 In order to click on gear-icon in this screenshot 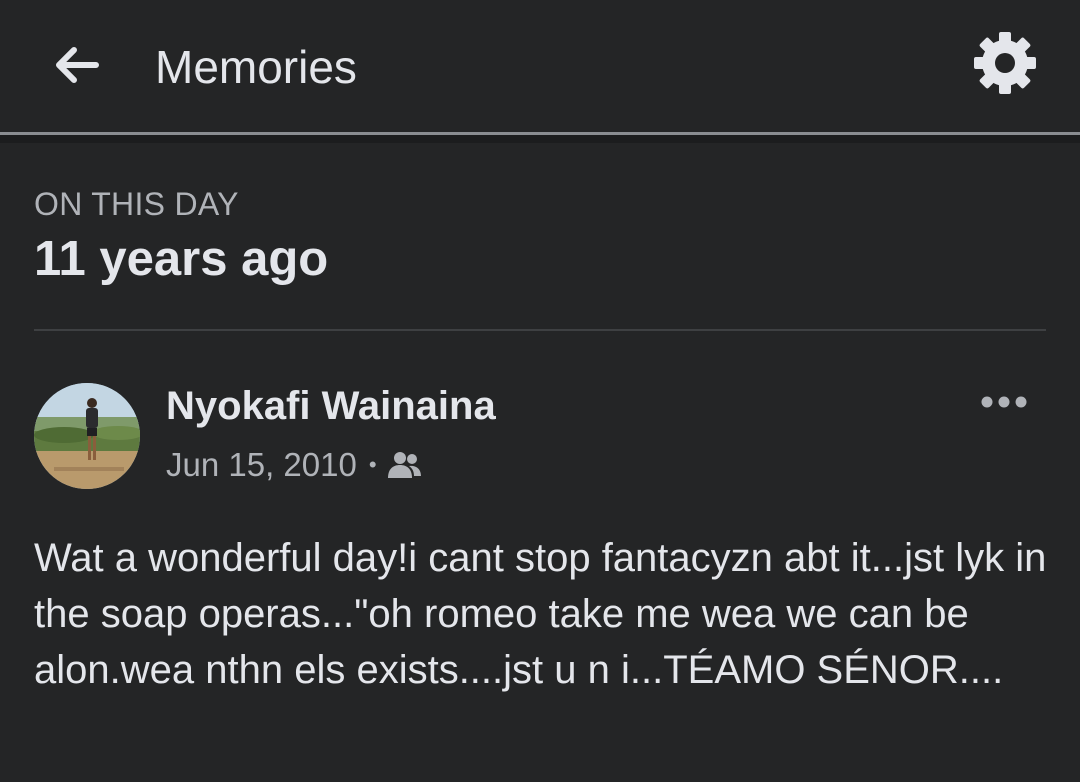, I will do `click(1005, 65)`.